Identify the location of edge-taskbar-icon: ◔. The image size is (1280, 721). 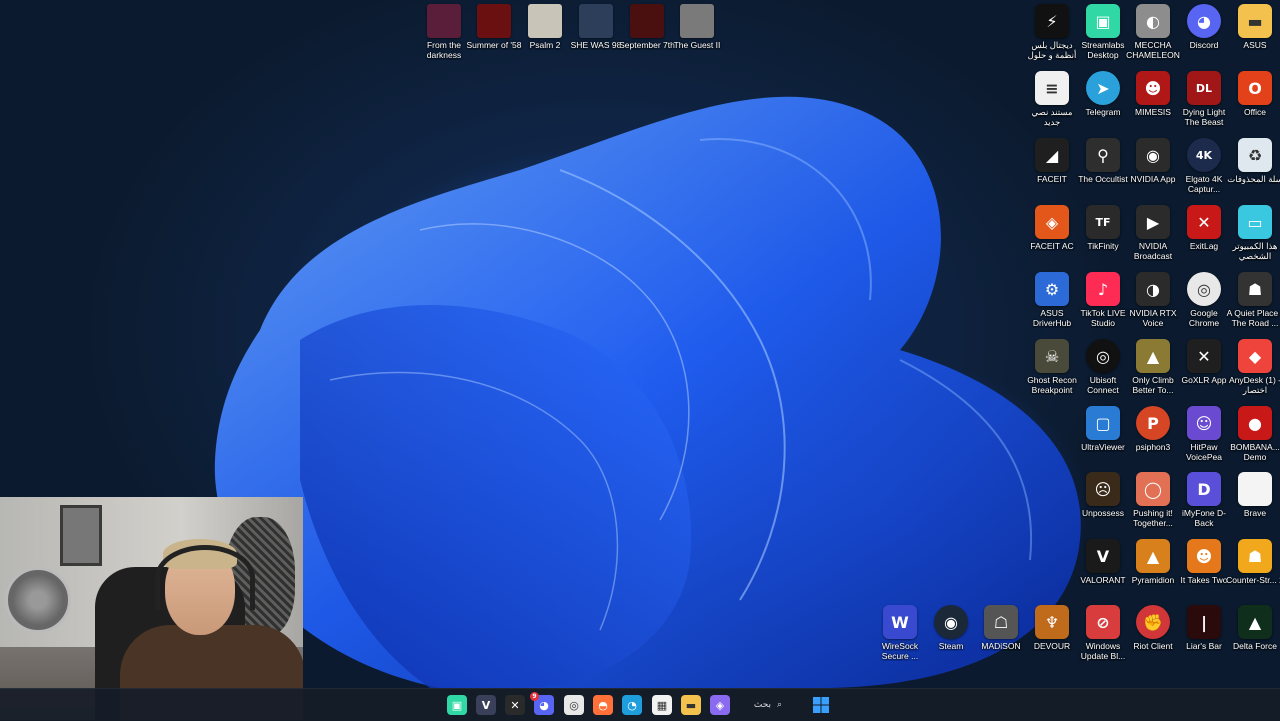
(632, 705).